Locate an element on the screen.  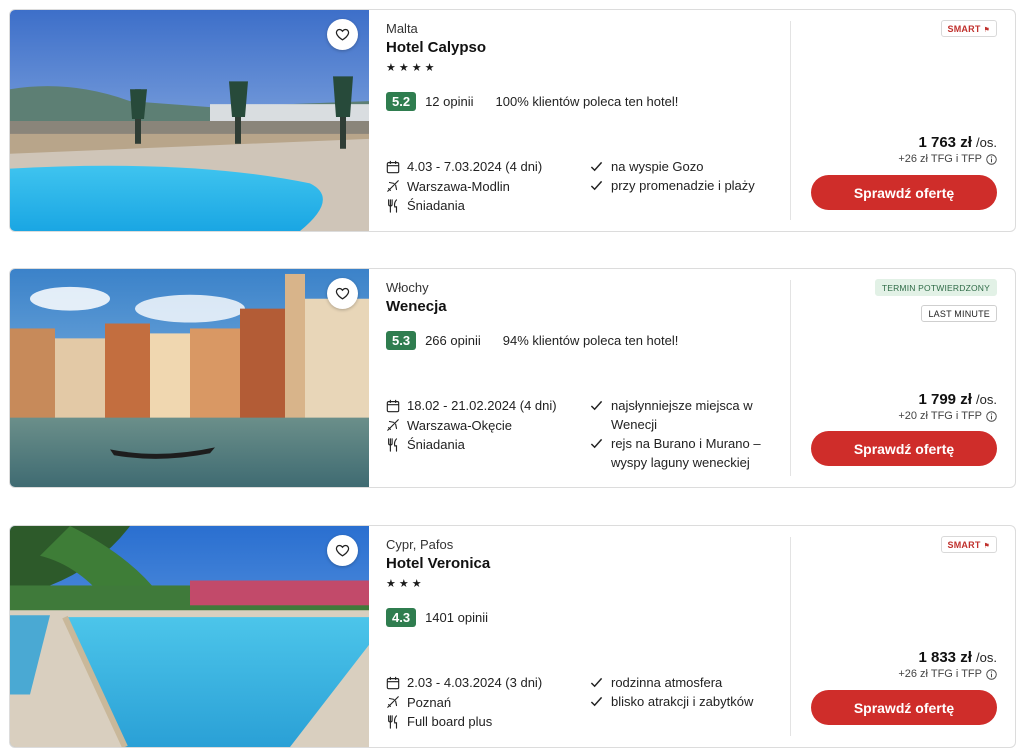
rating-row: 4.3 1401 opinii is located at coordinates (448, 617).